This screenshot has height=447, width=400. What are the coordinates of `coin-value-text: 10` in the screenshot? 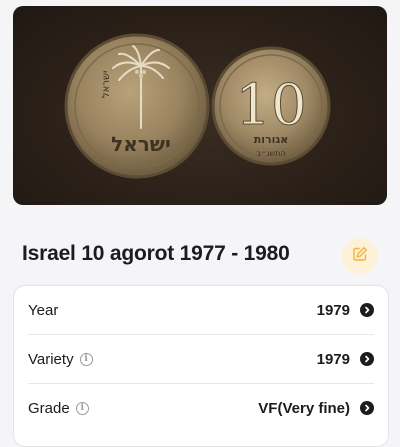 It's located at (270, 105).